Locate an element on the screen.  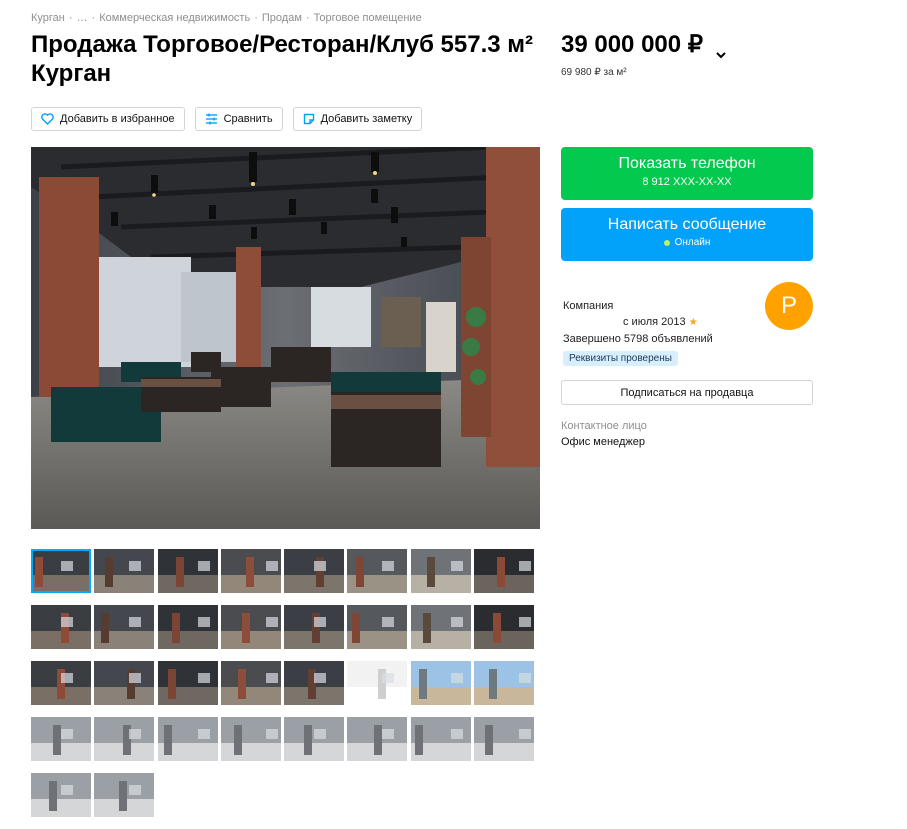
compare-label: Сравнить is located at coordinates (248, 119).